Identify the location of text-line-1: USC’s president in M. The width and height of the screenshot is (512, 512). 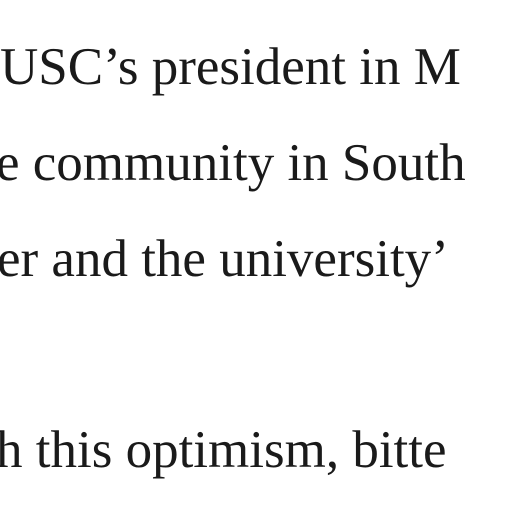
(230, 67).